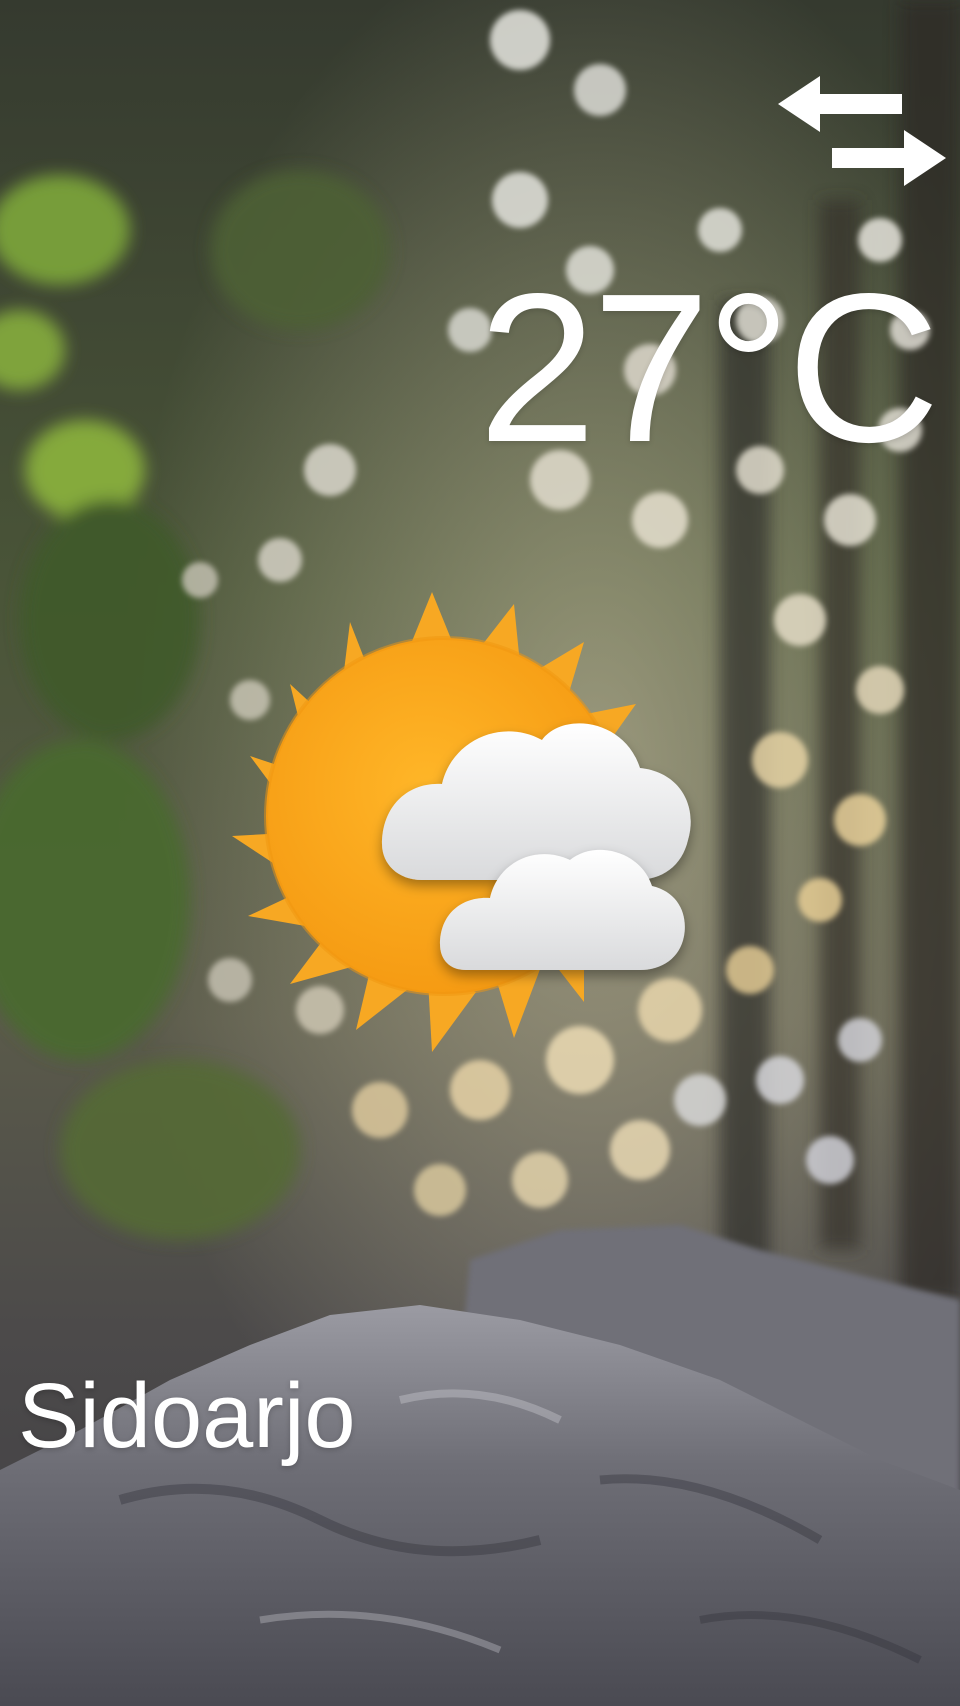 Image resolution: width=960 pixels, height=1706 pixels. I want to click on swap-button, so click(862, 130).